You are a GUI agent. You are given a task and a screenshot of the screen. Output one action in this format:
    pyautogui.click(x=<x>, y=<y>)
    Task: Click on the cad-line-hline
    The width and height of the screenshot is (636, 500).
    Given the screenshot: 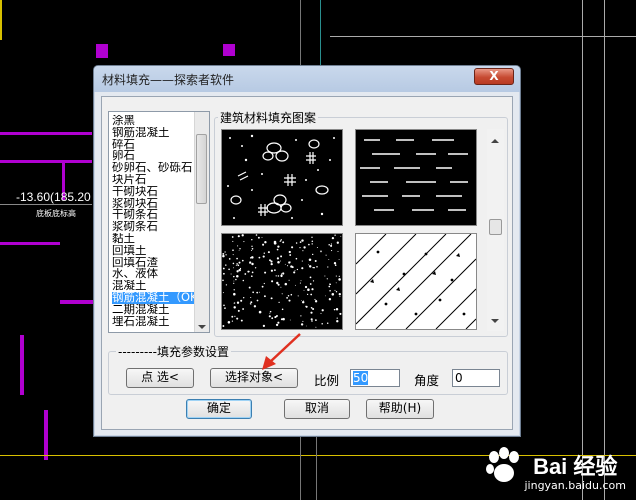 What is the action you would take?
    pyautogui.click(x=483, y=36)
    